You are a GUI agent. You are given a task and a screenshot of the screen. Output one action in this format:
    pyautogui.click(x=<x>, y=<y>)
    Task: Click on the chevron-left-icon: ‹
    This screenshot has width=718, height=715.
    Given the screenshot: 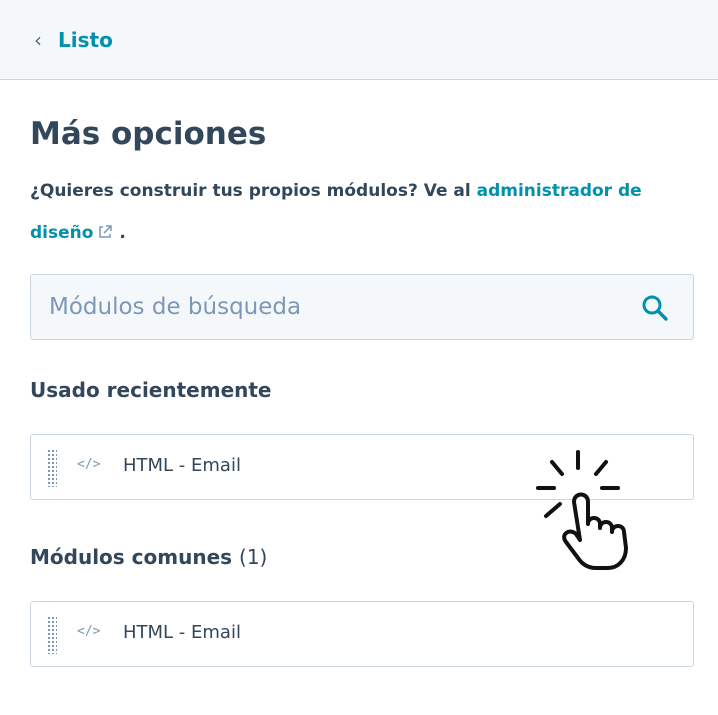 What is the action you would take?
    pyautogui.click(x=38, y=40)
    